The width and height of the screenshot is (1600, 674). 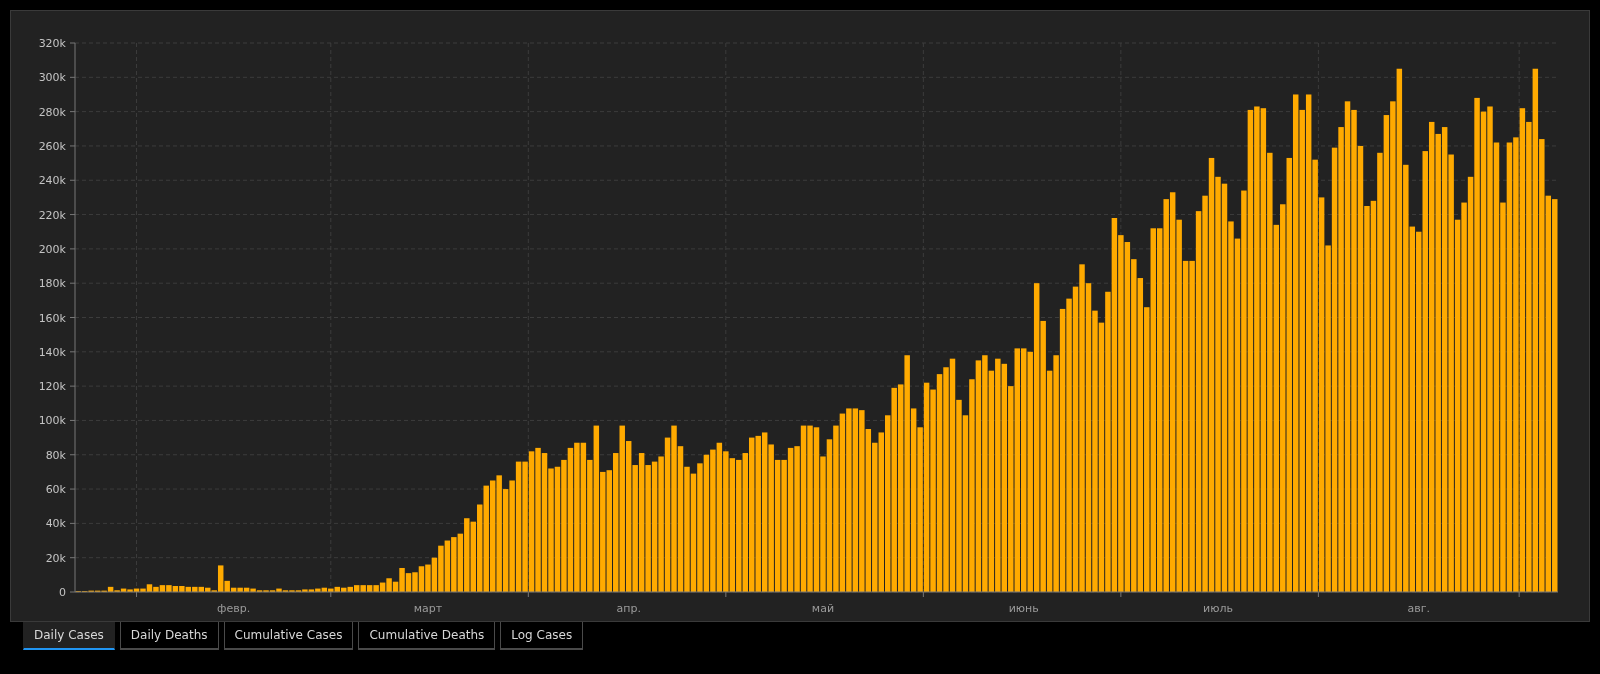 What do you see at coordinates (55, 558) in the screenshot?
I see `y-axis-label: 20k` at bounding box center [55, 558].